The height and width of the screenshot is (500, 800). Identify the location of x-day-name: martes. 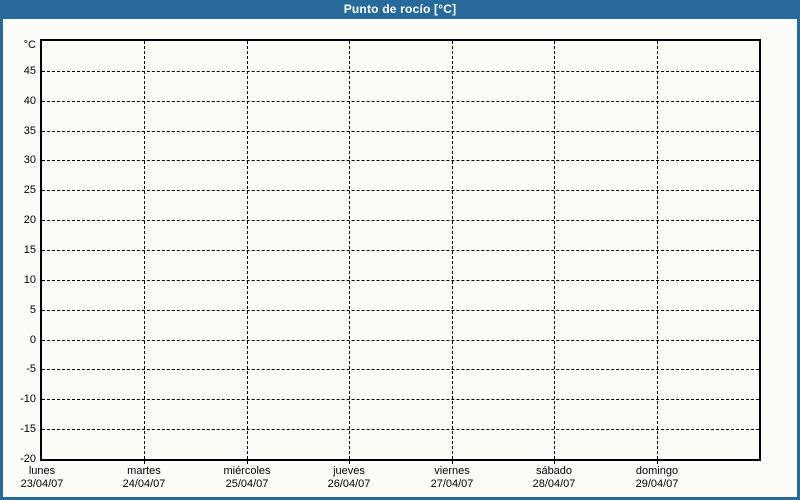
(144, 471).